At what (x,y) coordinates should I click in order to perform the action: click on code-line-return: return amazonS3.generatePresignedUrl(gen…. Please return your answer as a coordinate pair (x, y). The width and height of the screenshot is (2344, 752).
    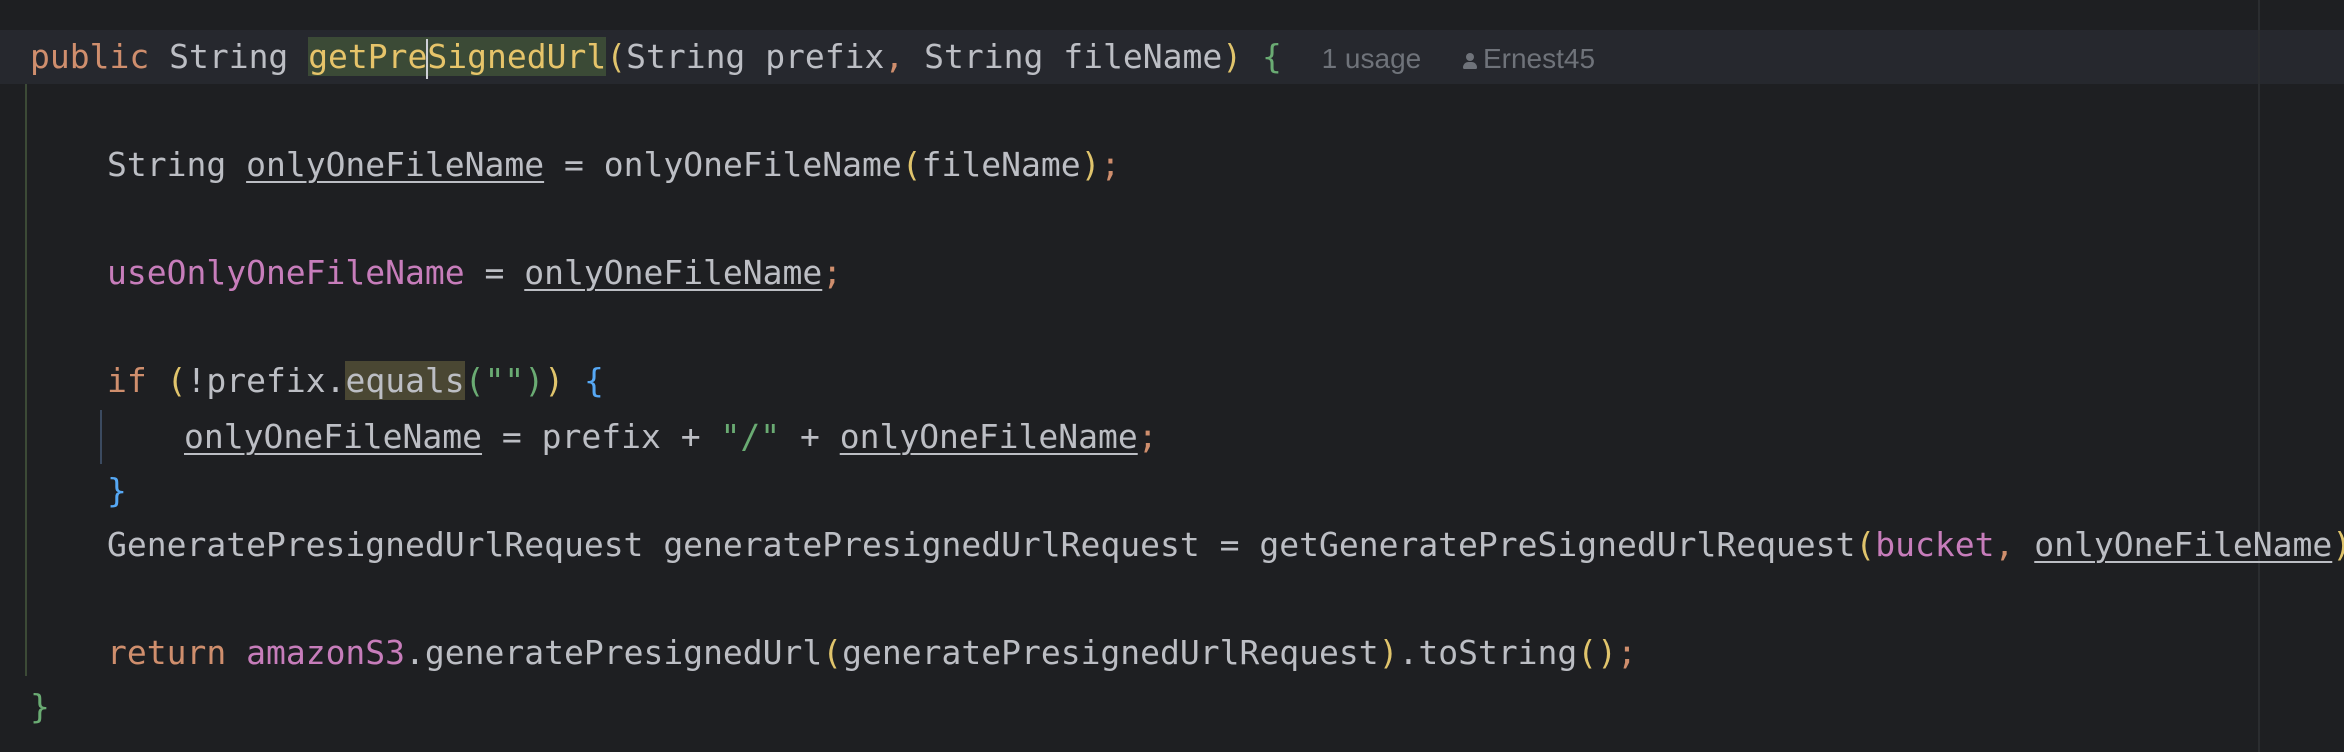
    Looking at the image, I should click on (872, 653).